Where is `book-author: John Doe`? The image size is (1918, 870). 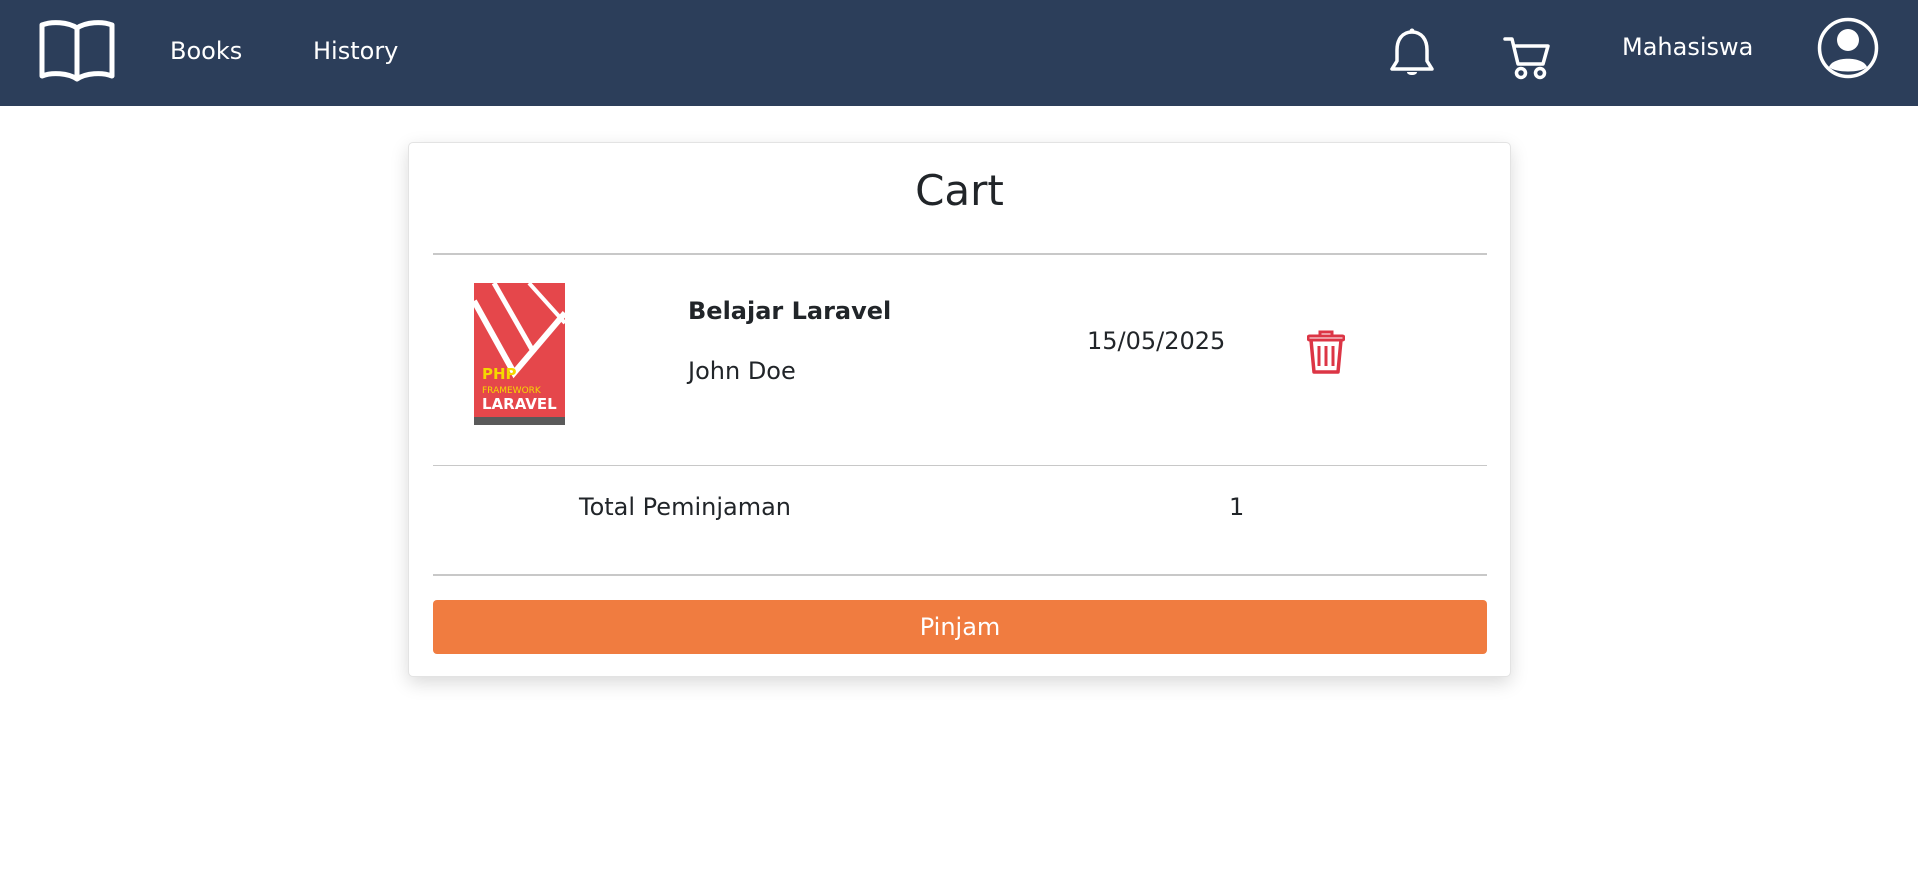 book-author: John Doe is located at coordinates (742, 371).